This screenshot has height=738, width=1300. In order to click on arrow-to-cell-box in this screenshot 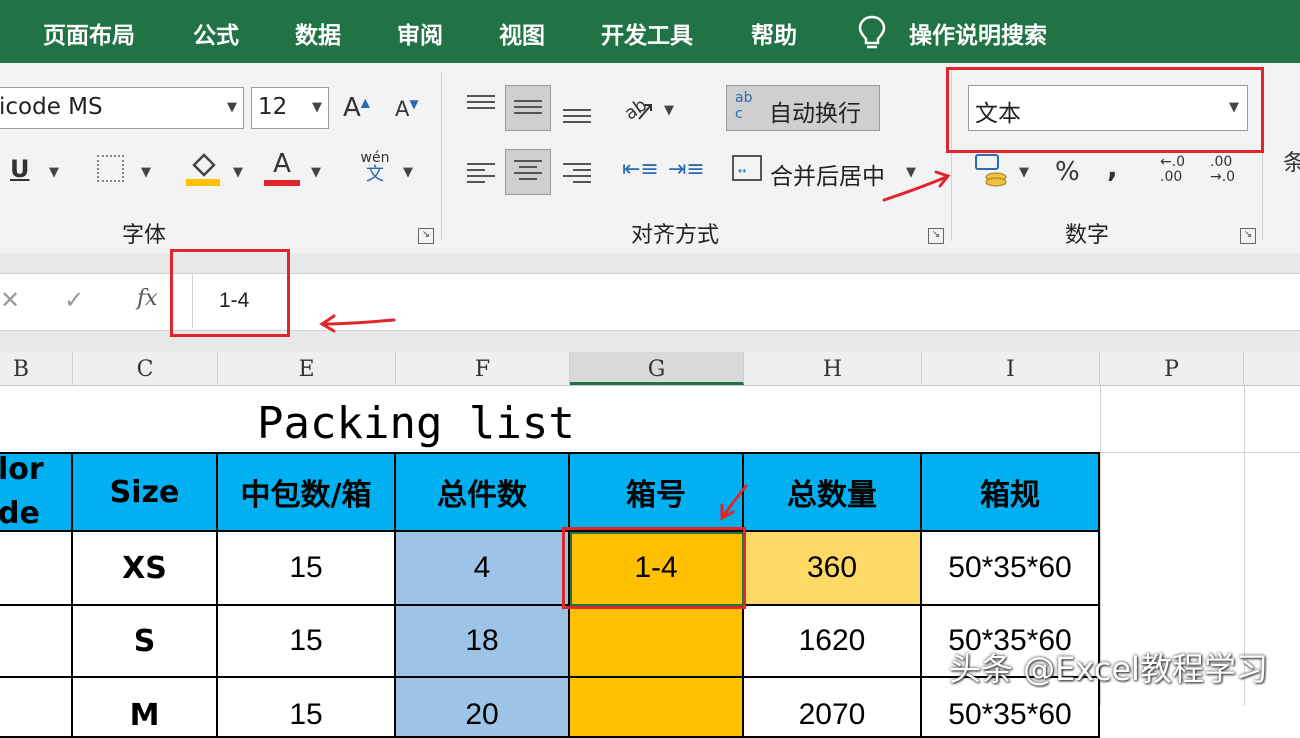, I will do `click(734, 502)`.